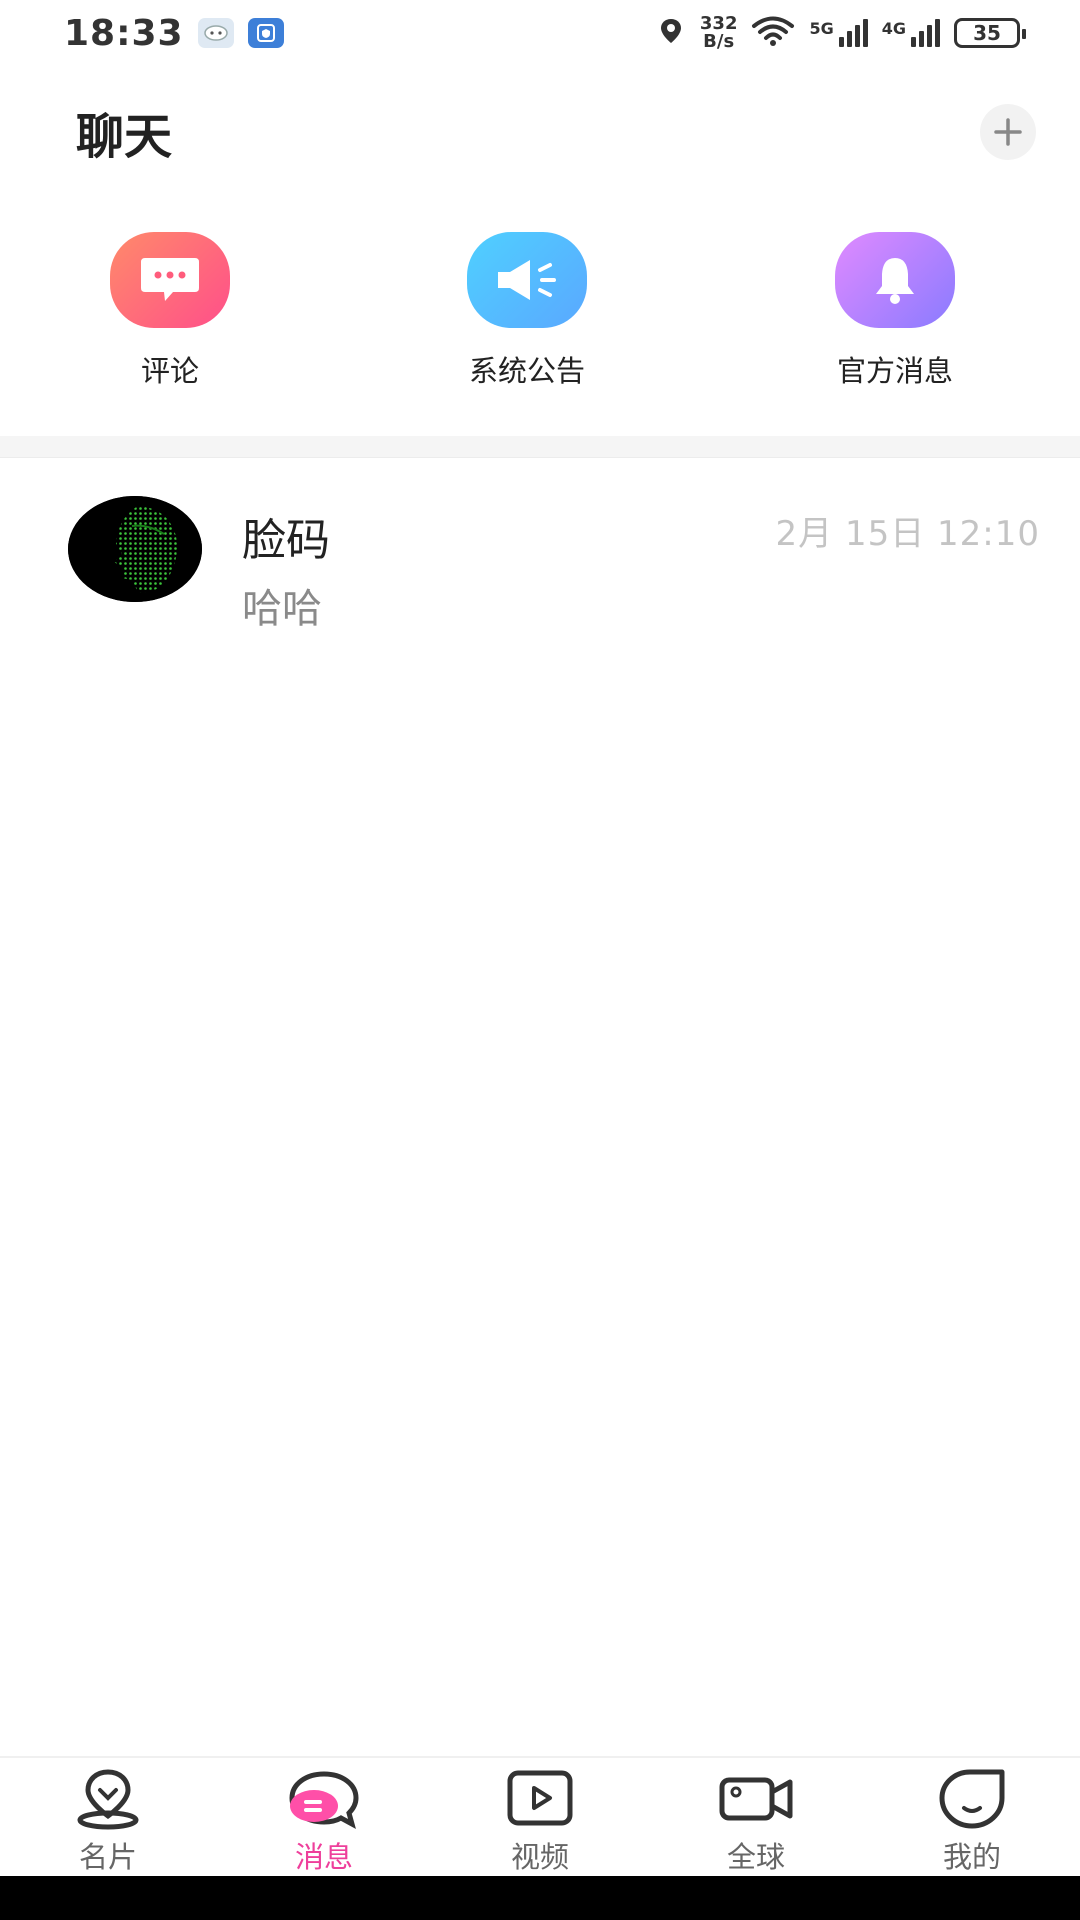  I want to click on nav-label: 消息, so click(323, 1857).